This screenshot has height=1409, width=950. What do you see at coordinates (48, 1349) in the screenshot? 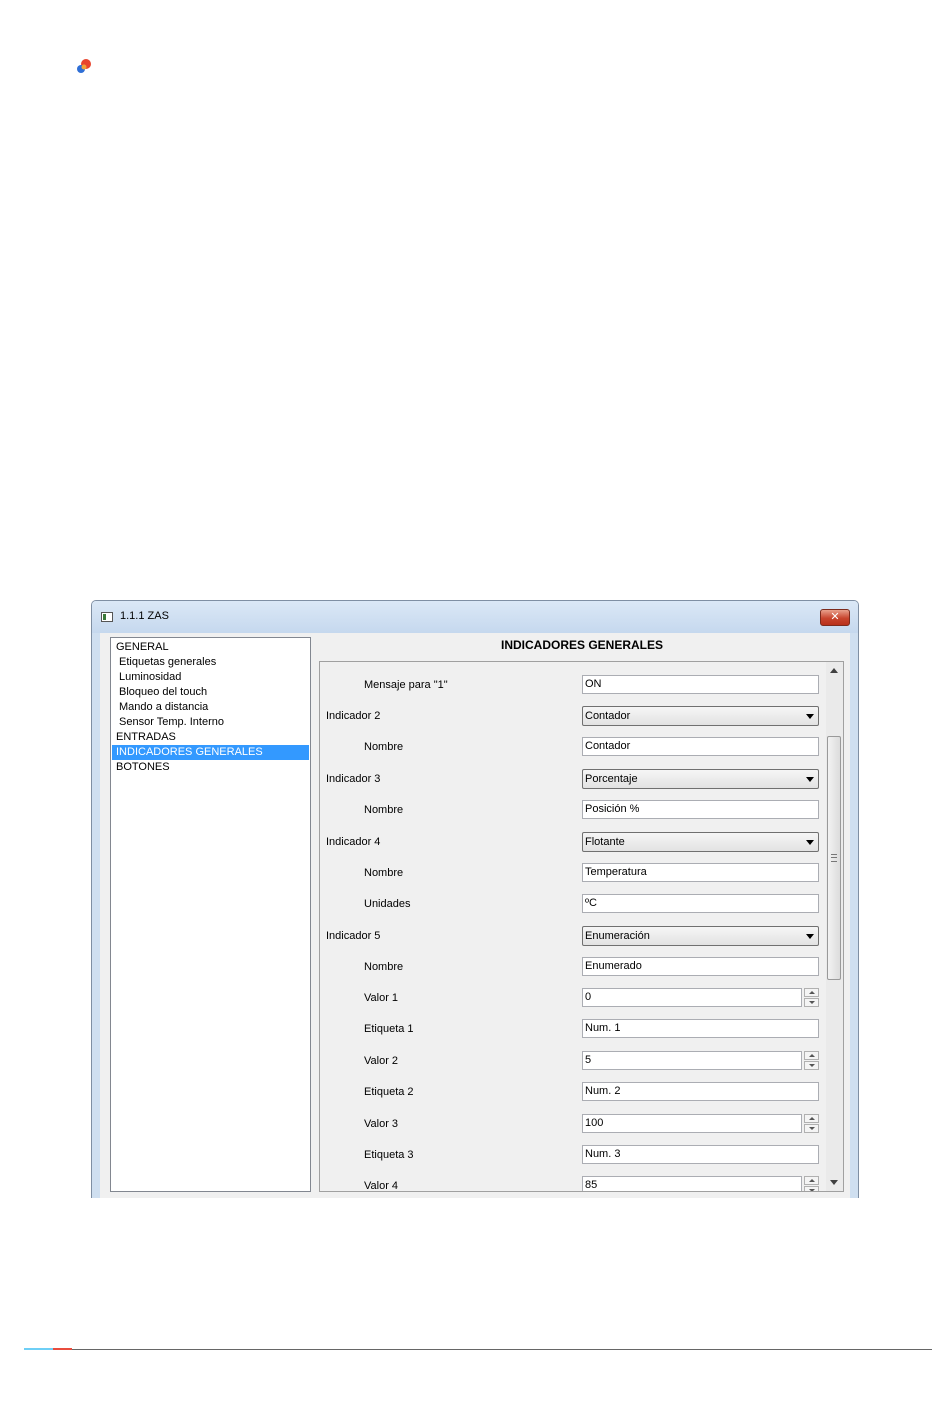
I see `footer-accent-bar` at bounding box center [48, 1349].